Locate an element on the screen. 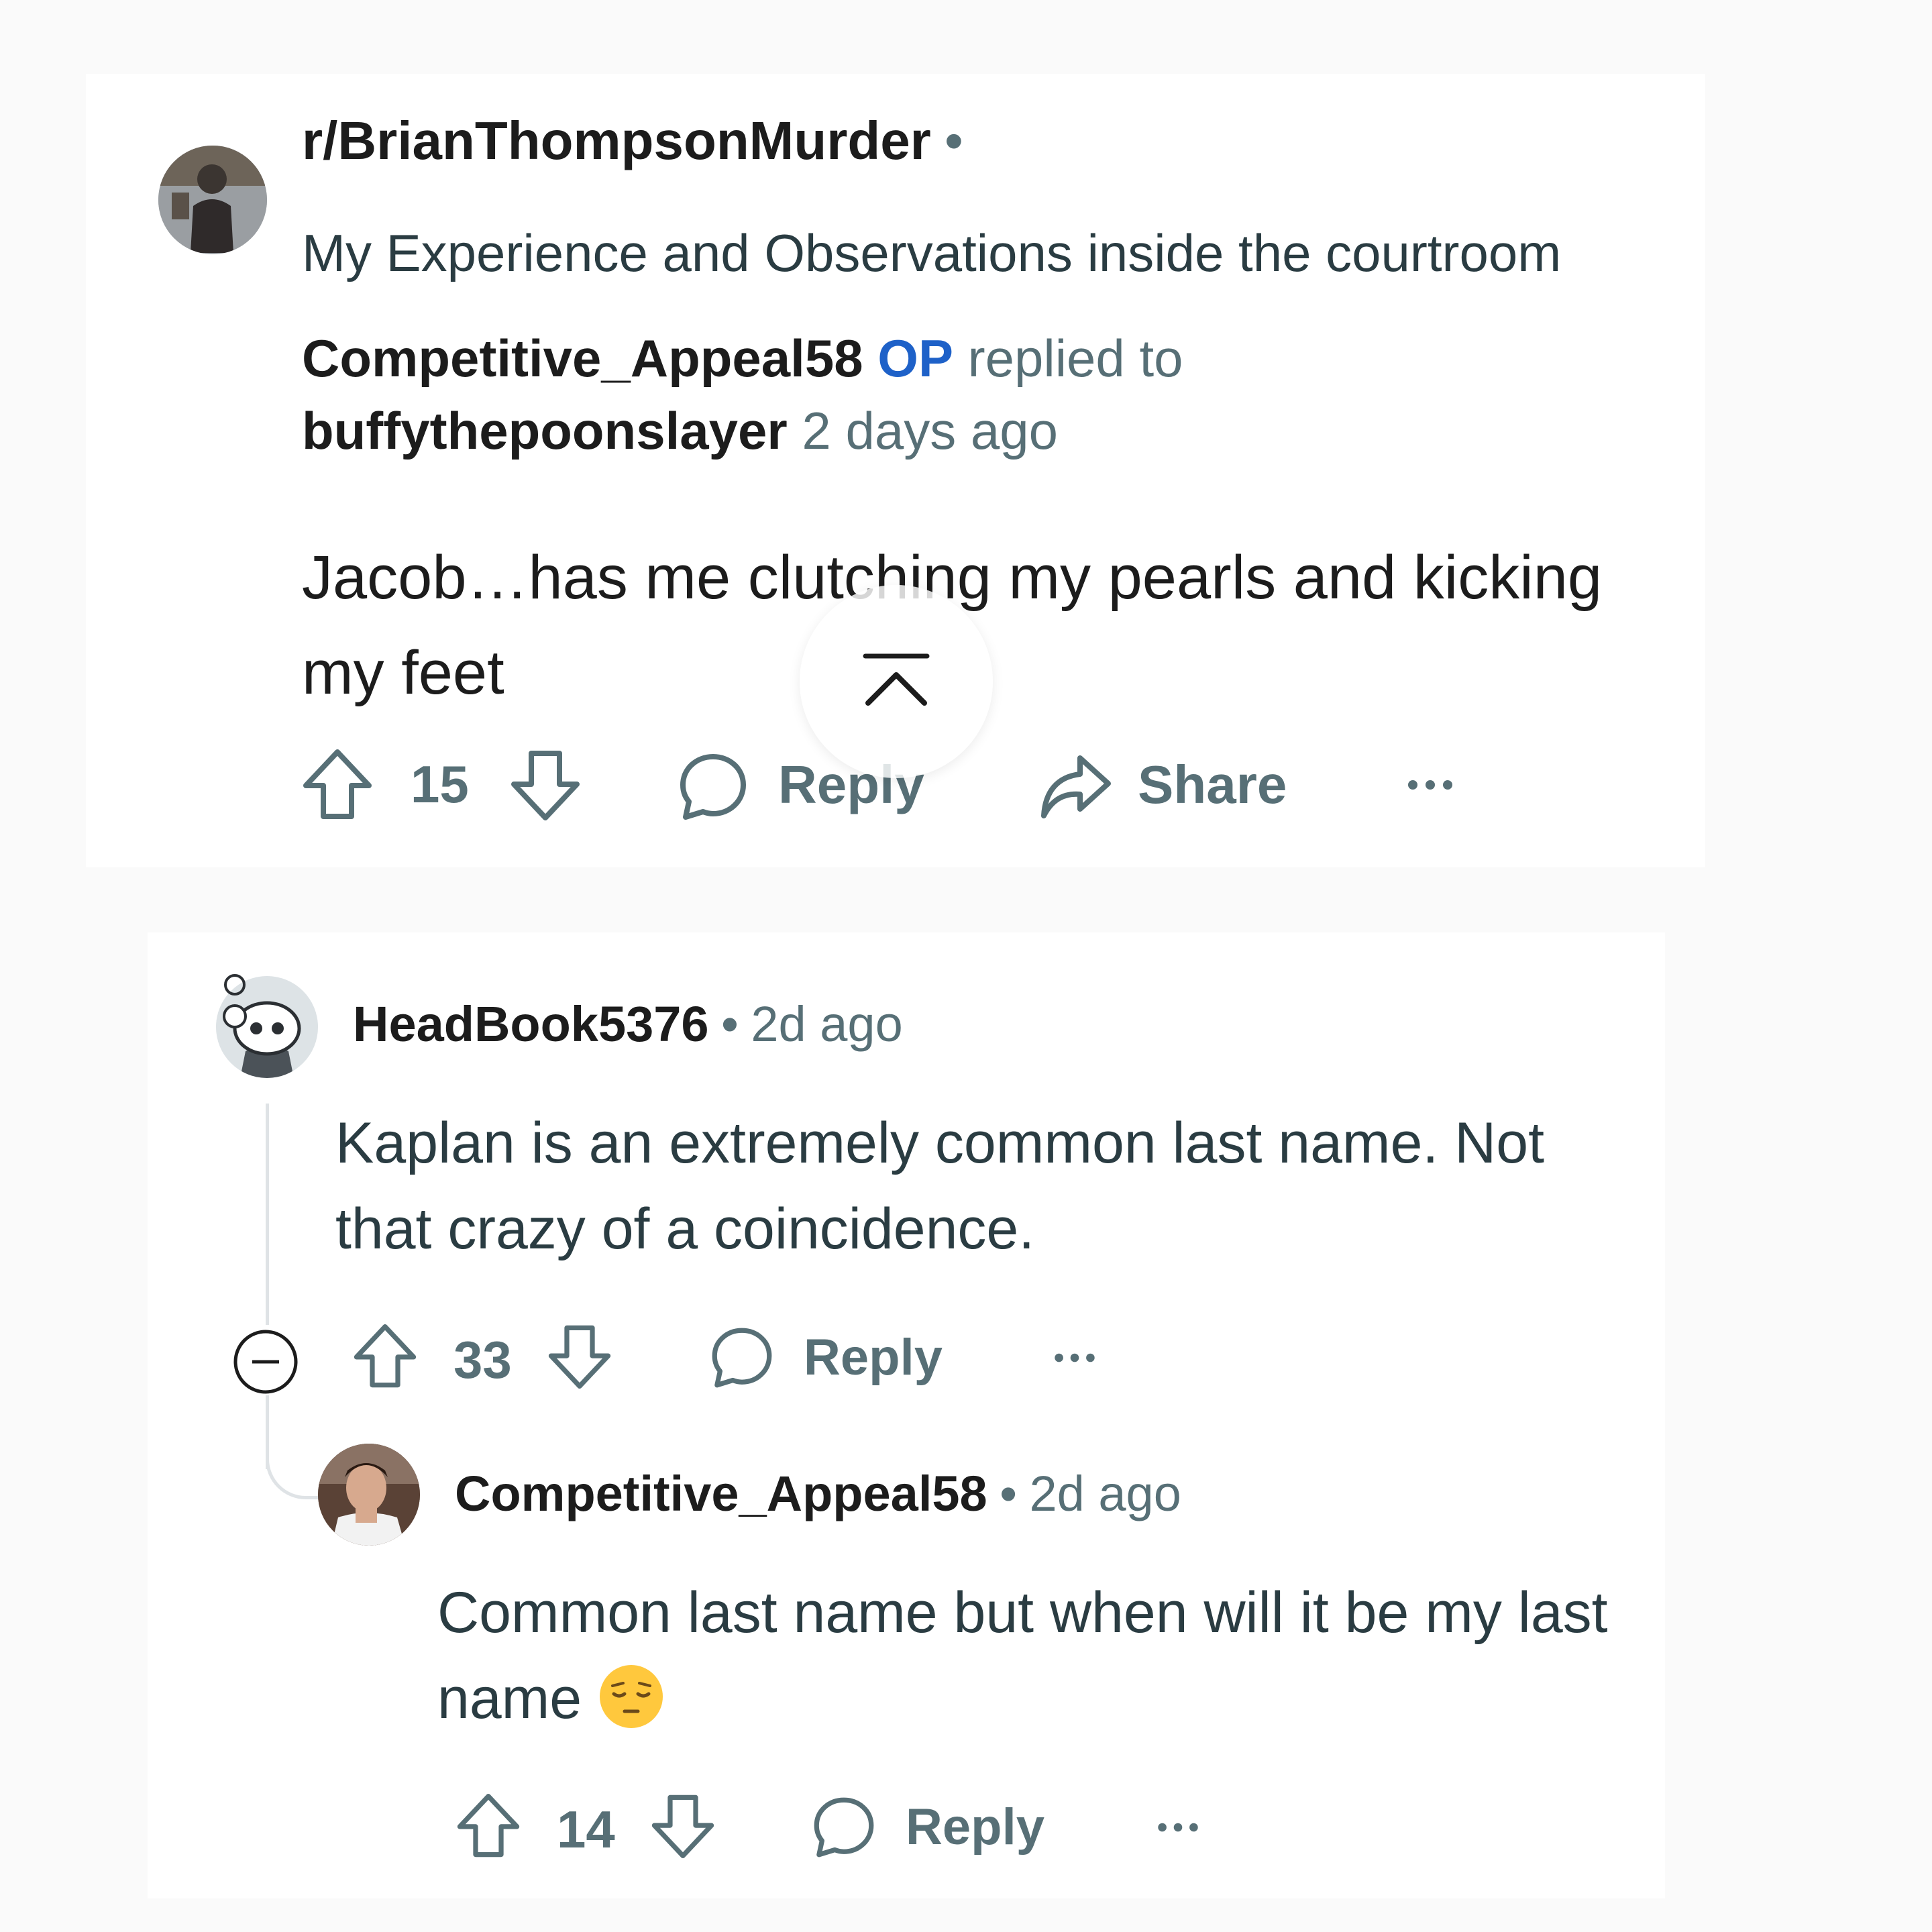  subreddit-avatar is located at coordinates (212, 200).